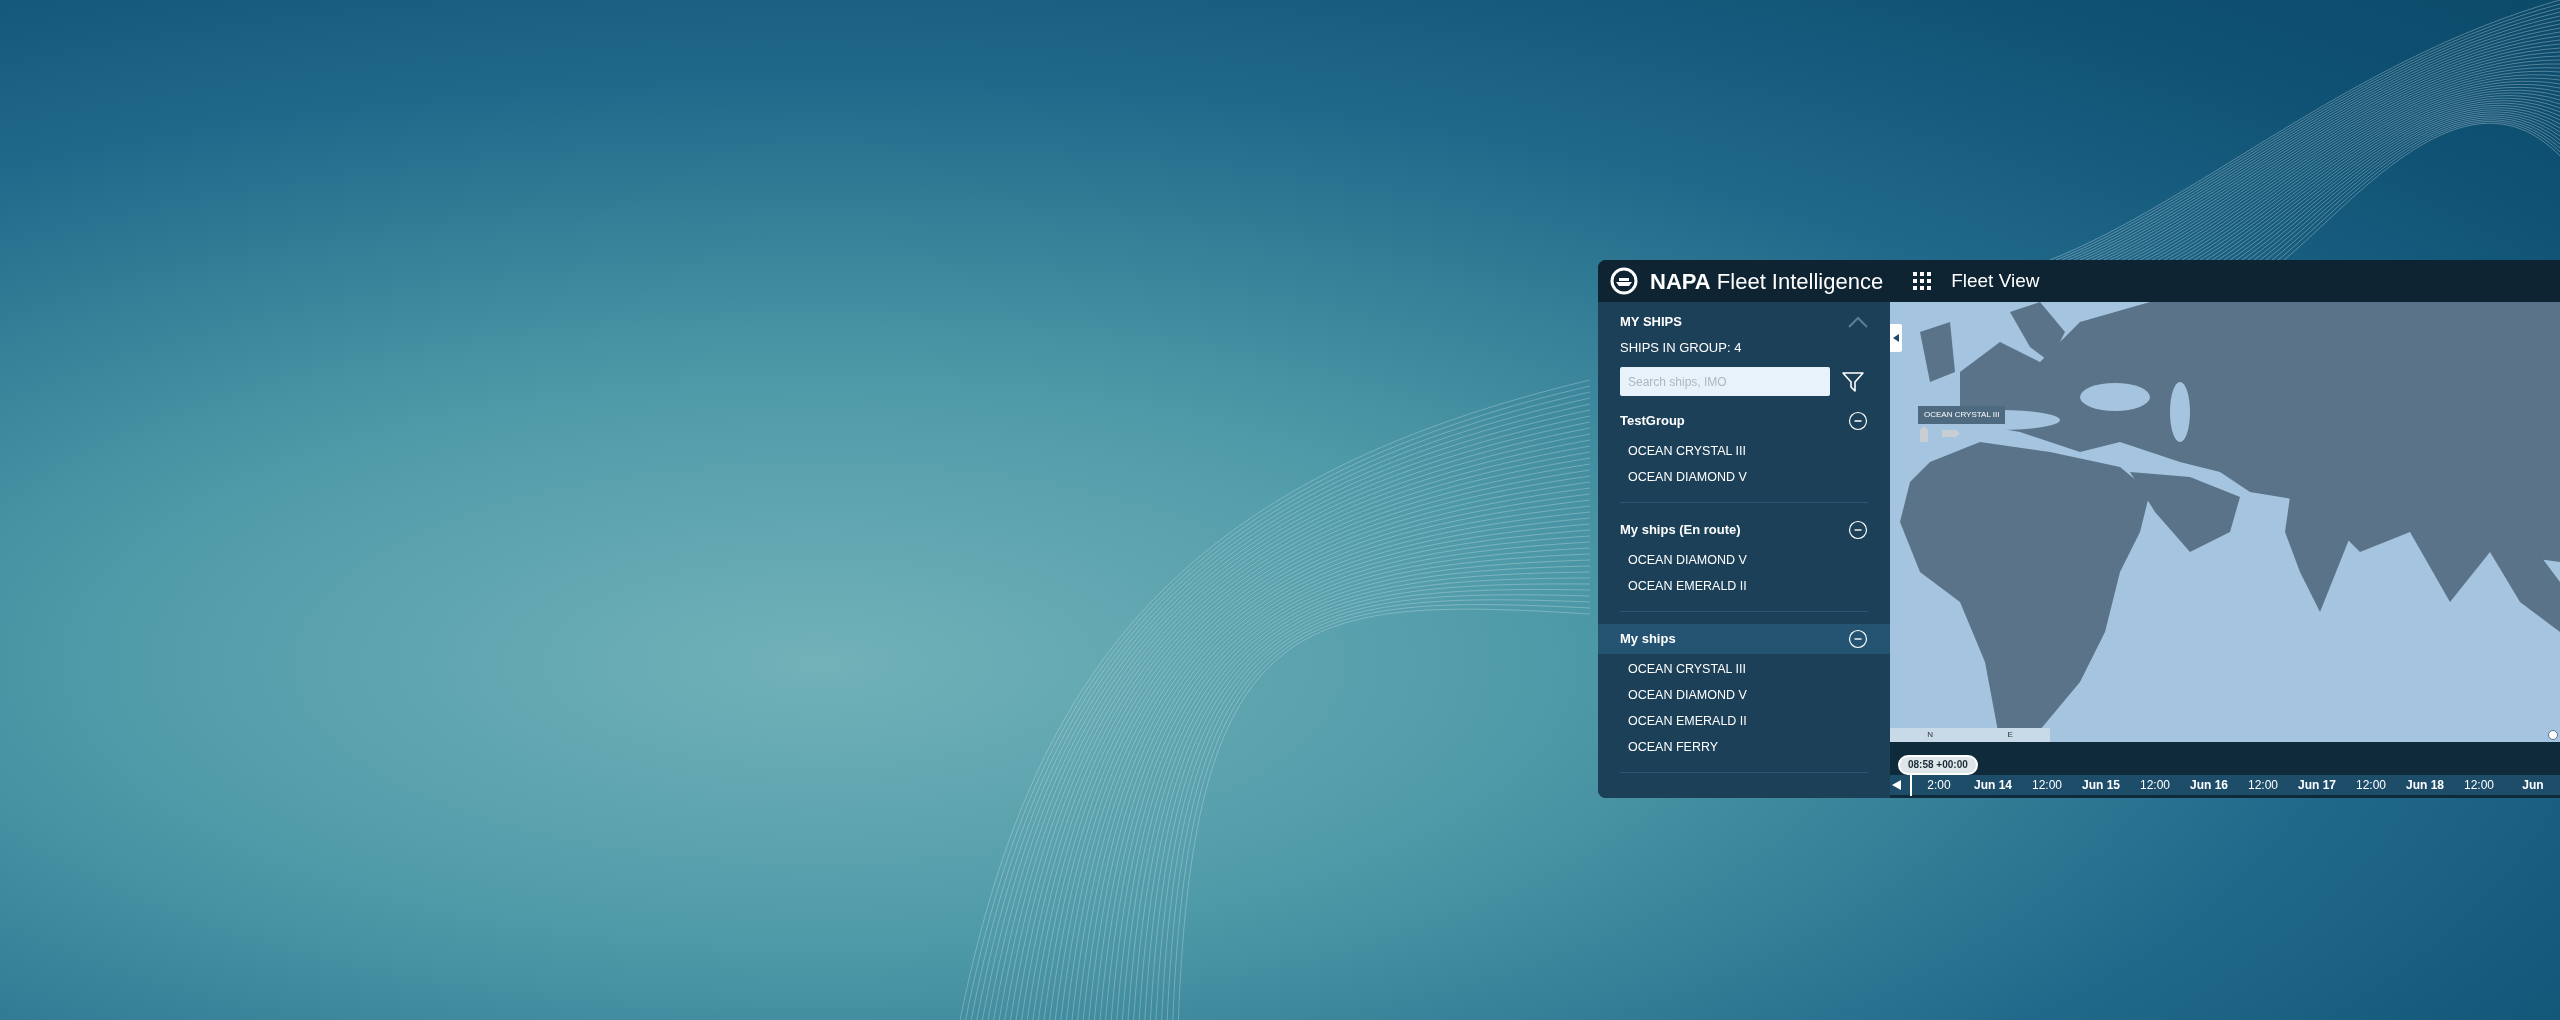 The height and width of the screenshot is (1020, 2560). What do you see at coordinates (1681, 347) in the screenshot?
I see `group-count: SHIPS IN GROUP: 4` at bounding box center [1681, 347].